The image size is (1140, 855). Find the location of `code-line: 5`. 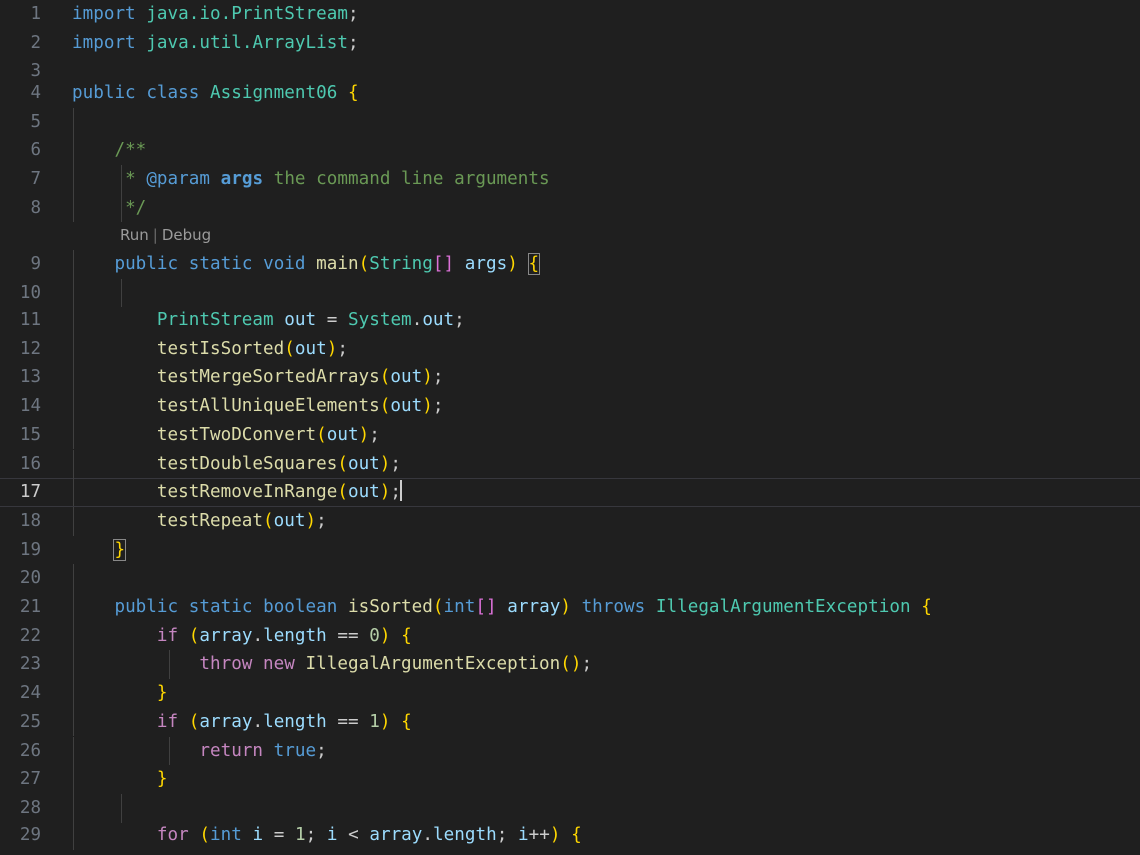

code-line: 5 is located at coordinates (570, 122).